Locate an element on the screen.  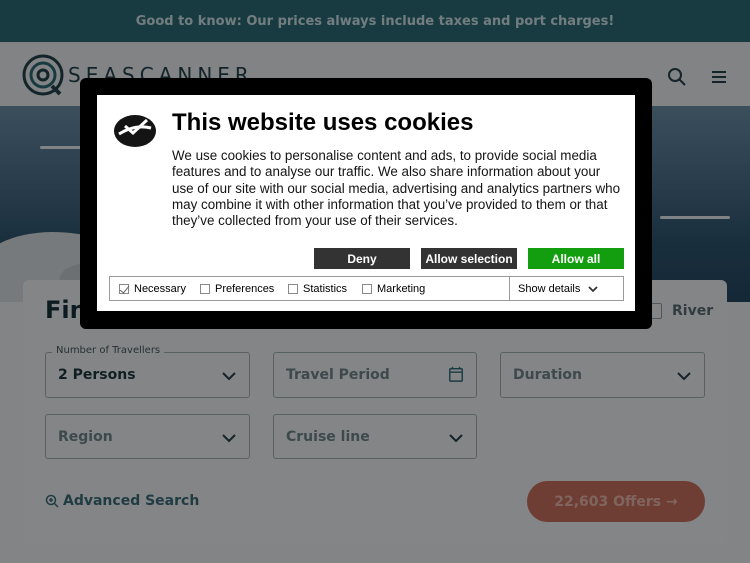
cookie-dialog-title: This website uses cookies is located at coordinates (323, 122).